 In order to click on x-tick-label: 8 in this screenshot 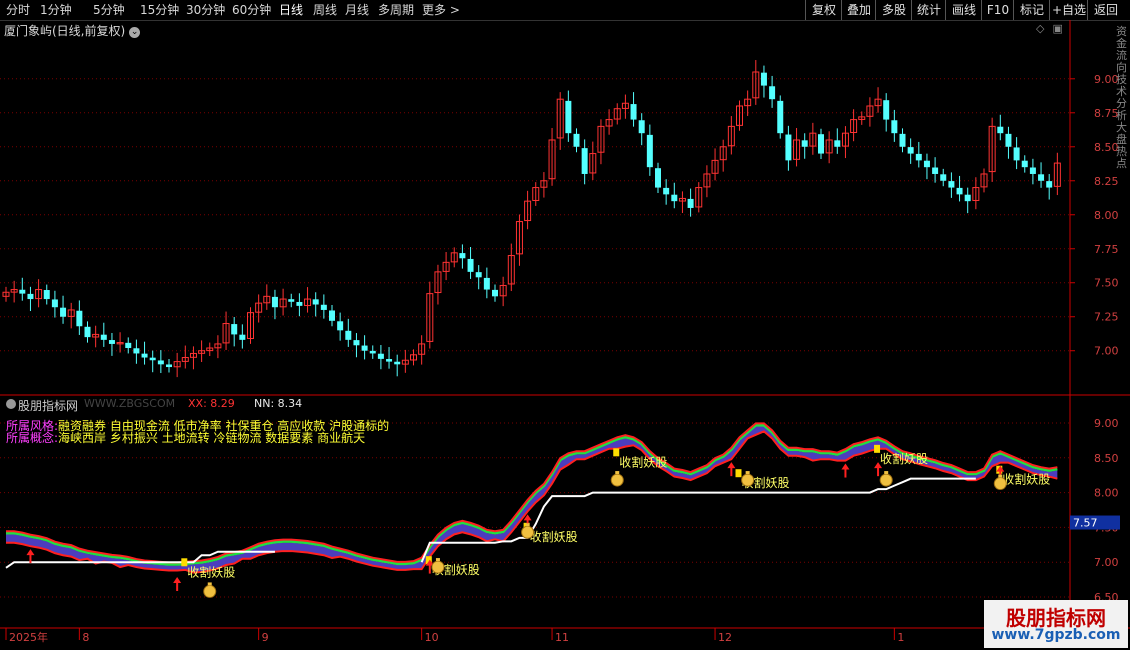, I will do `click(85, 637)`.